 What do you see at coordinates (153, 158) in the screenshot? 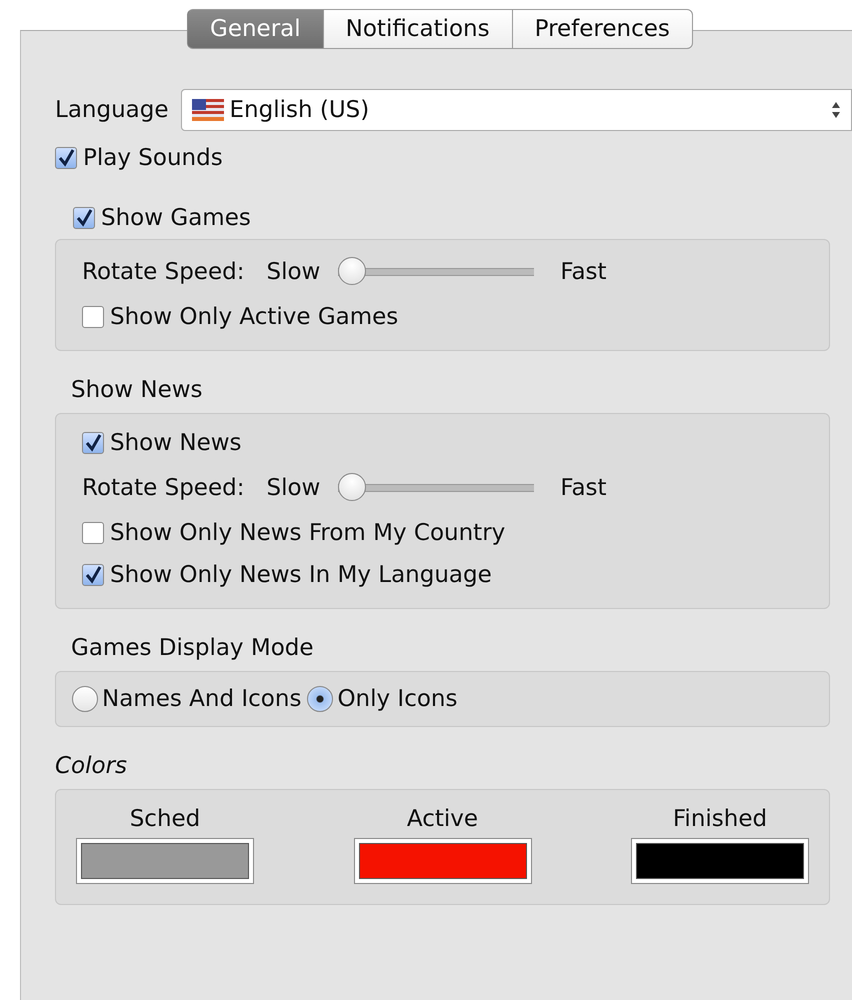
I see `checkbox-label: Play Sounds` at bounding box center [153, 158].